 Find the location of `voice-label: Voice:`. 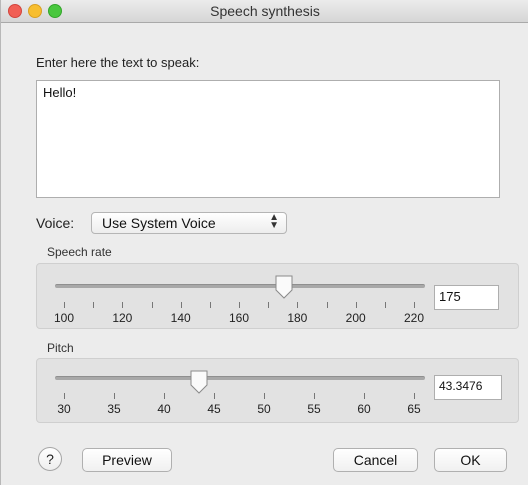

voice-label: Voice: is located at coordinates (55, 223).